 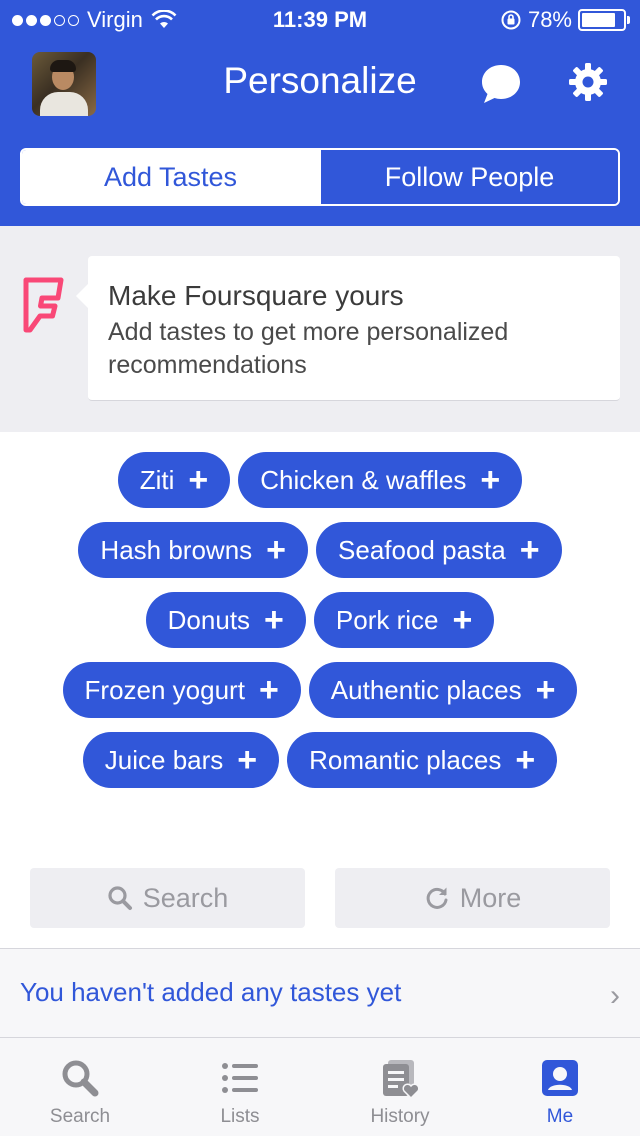 I want to click on no-tastes-text: You haven't added any tastes yet, so click(x=211, y=992).